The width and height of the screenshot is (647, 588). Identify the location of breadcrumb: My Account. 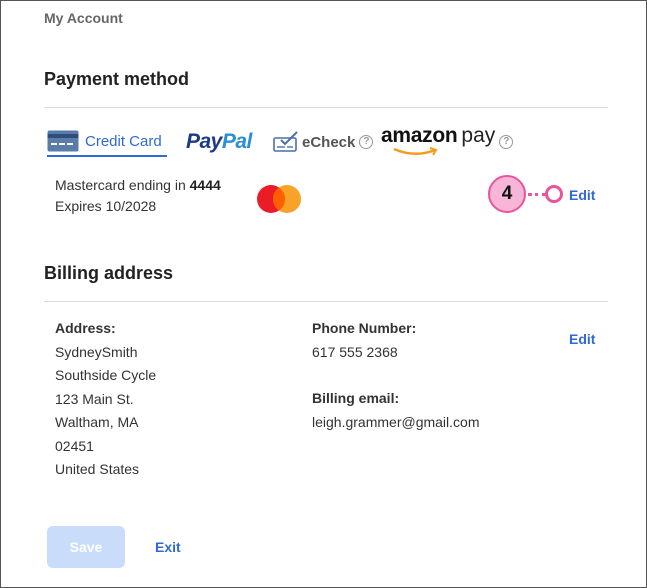
(83, 18).